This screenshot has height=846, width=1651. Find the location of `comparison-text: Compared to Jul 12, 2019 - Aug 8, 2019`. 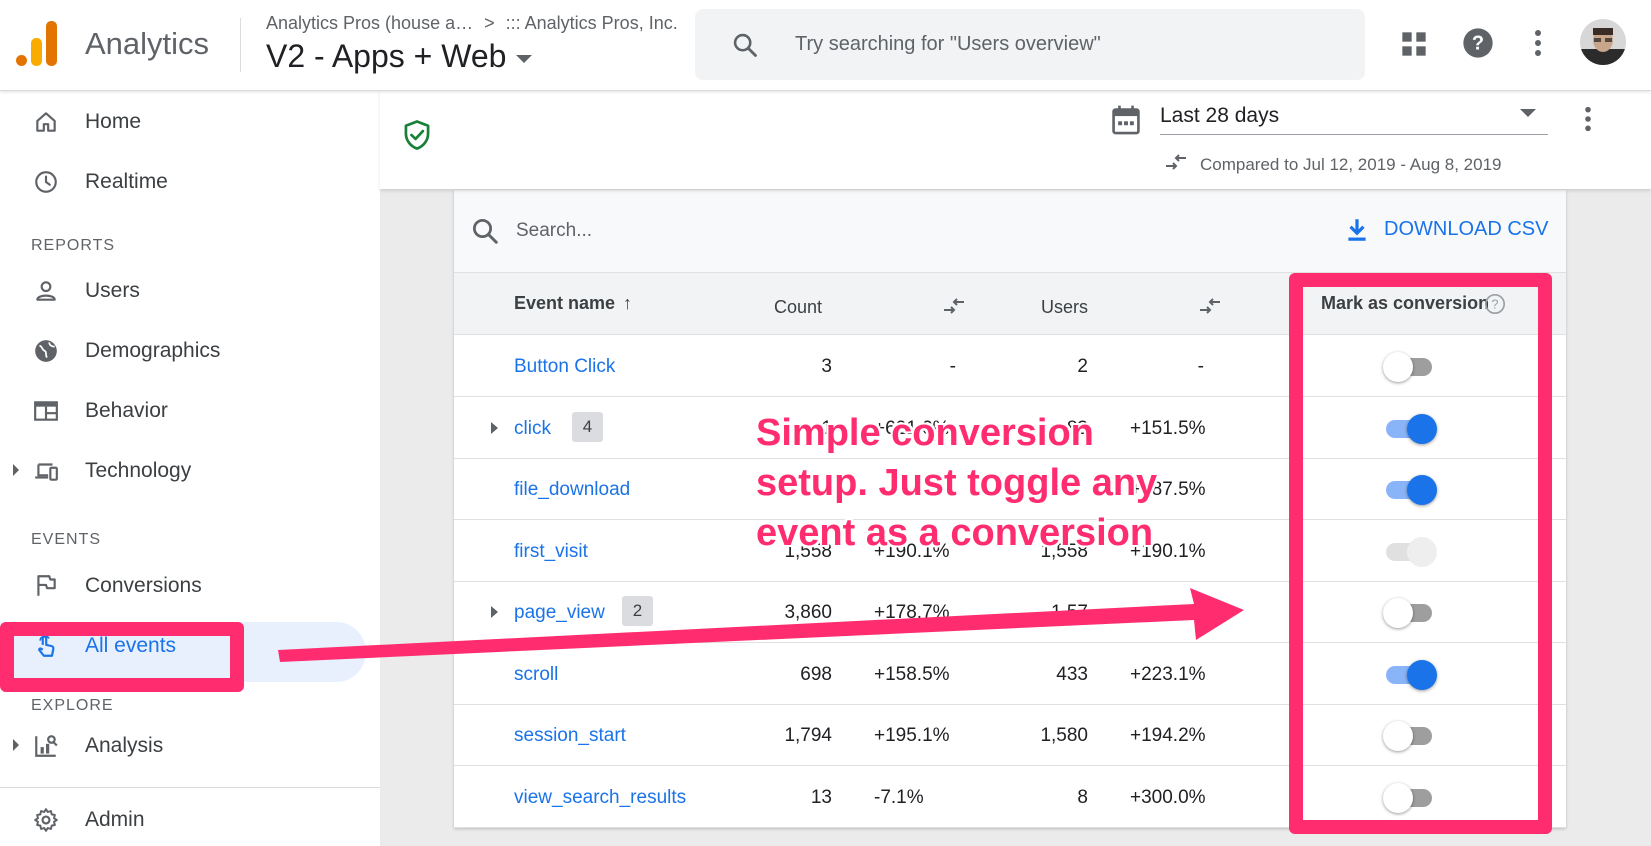

comparison-text: Compared to Jul 12, 2019 - Aug 8, 2019 is located at coordinates (1351, 164).